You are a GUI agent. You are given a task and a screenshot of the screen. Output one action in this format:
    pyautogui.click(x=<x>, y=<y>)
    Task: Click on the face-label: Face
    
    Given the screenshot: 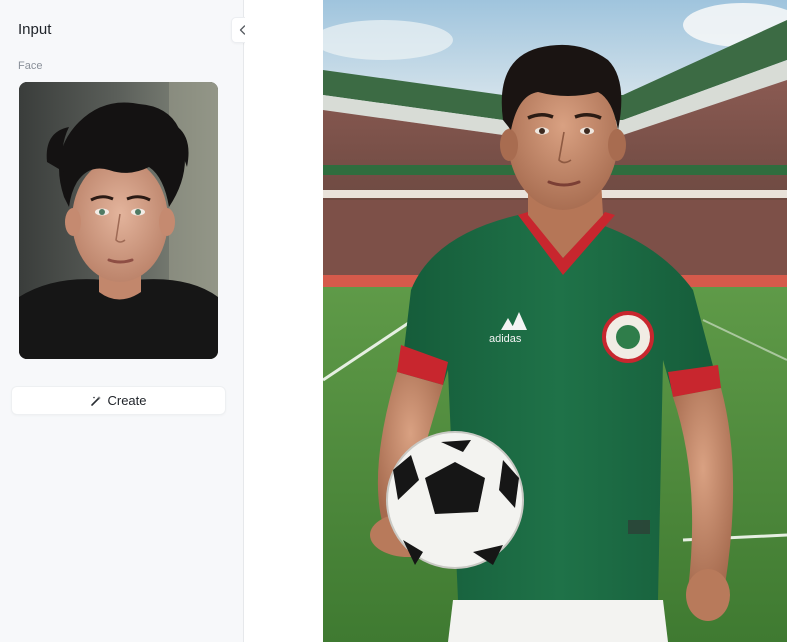 What is the action you would take?
    pyautogui.click(x=30, y=66)
    